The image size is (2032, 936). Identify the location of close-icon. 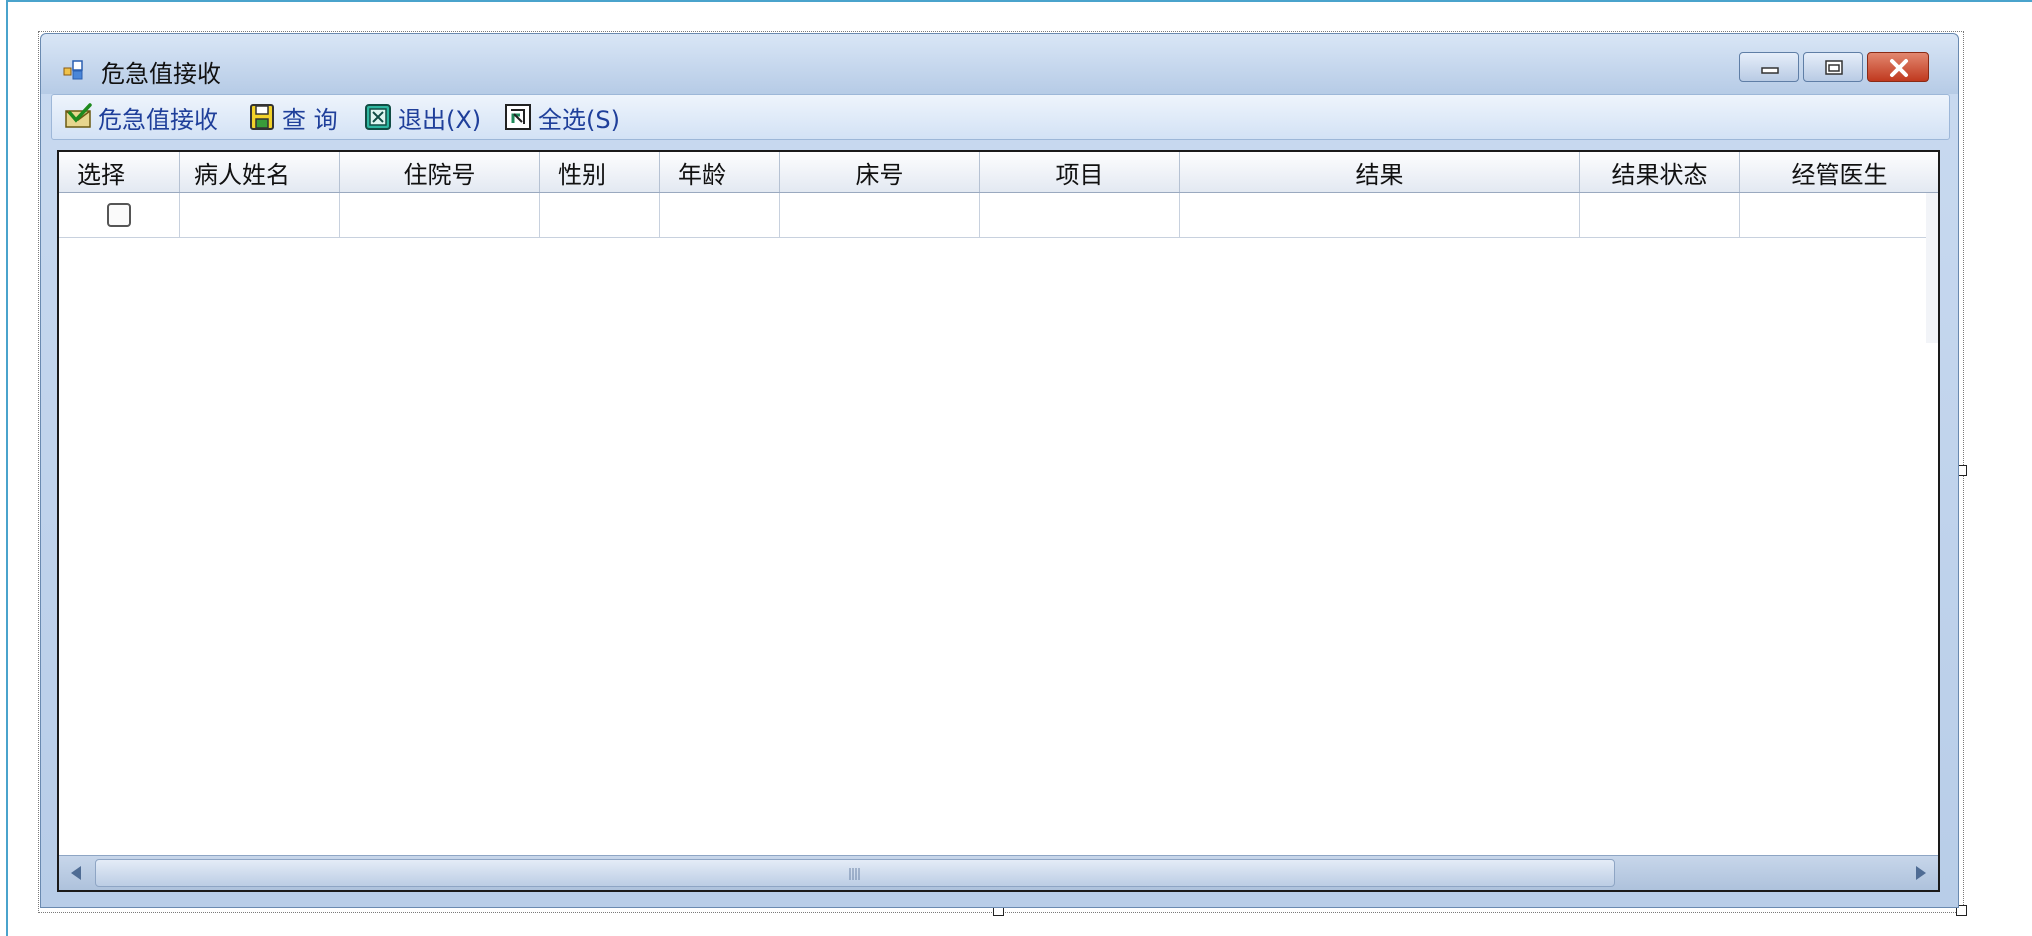
(1899, 68).